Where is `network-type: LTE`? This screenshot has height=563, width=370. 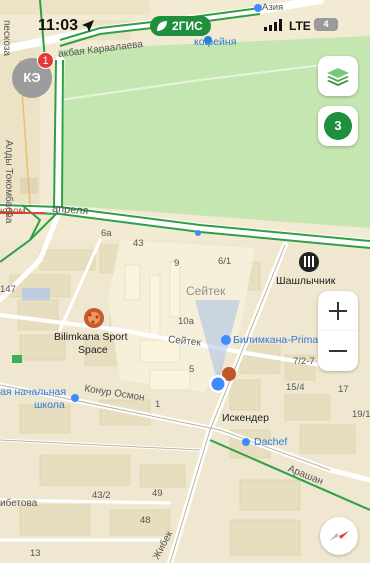
network-type: LTE is located at coordinates (300, 26).